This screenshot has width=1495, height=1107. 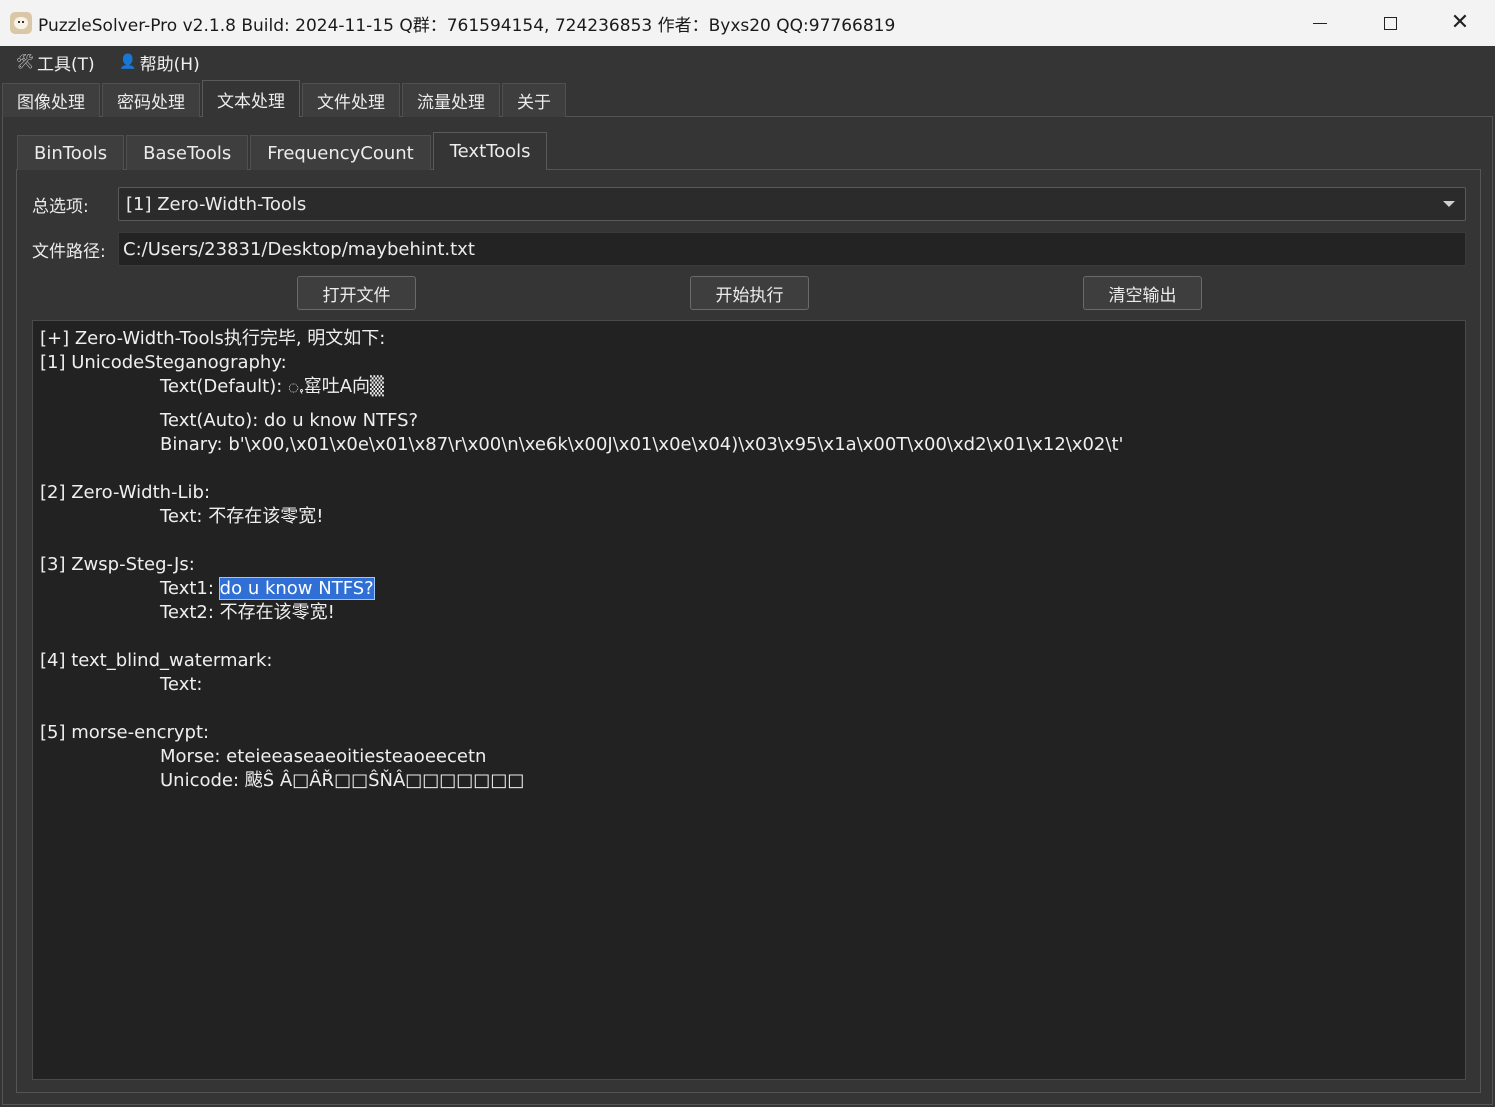 I want to click on chevron-down-icon, so click(x=1449, y=204).